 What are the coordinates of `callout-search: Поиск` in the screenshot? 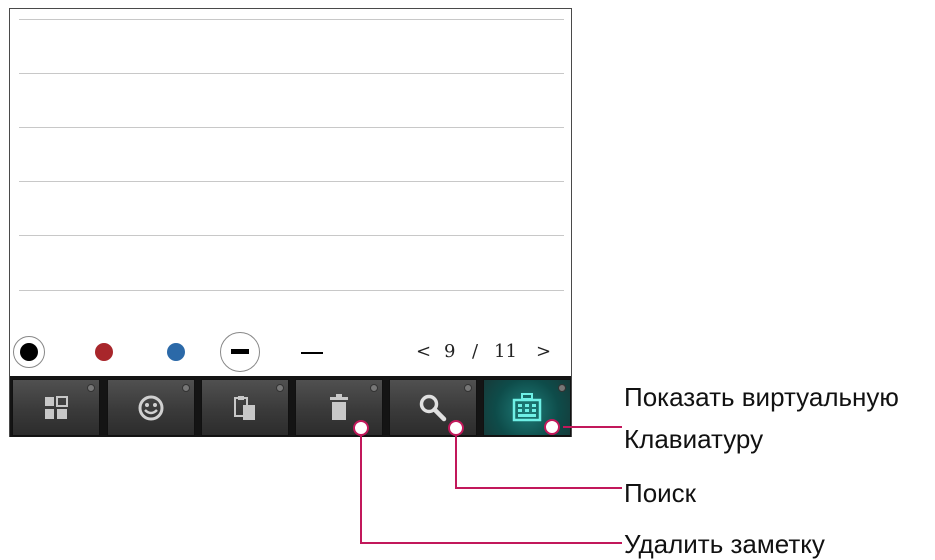 It's located at (660, 493).